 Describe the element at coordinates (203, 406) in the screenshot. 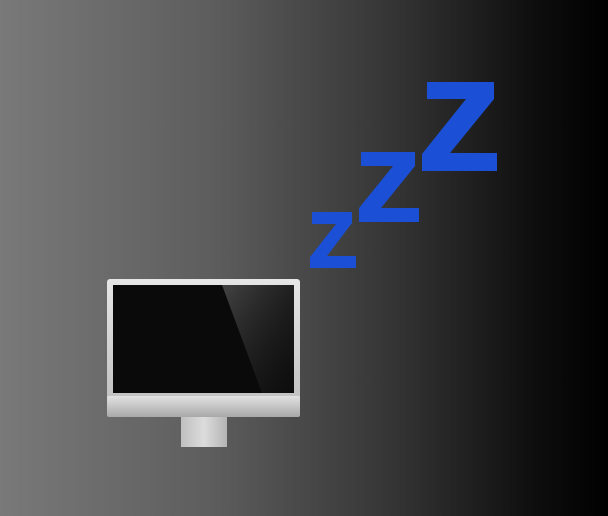

I see `monitor-chin` at that location.